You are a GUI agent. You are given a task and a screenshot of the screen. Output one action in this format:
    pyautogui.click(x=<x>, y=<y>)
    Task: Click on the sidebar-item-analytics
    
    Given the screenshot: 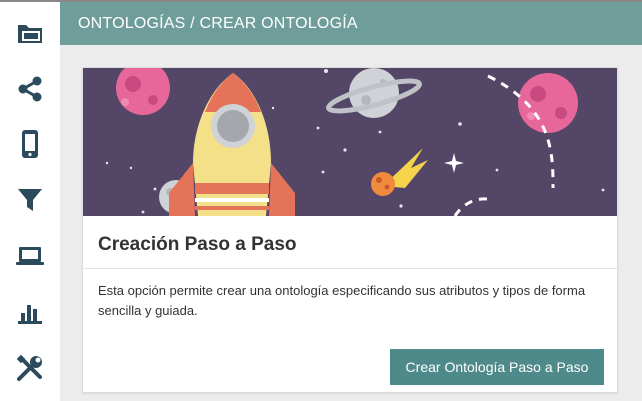 What is the action you would take?
    pyautogui.click(x=30, y=312)
    